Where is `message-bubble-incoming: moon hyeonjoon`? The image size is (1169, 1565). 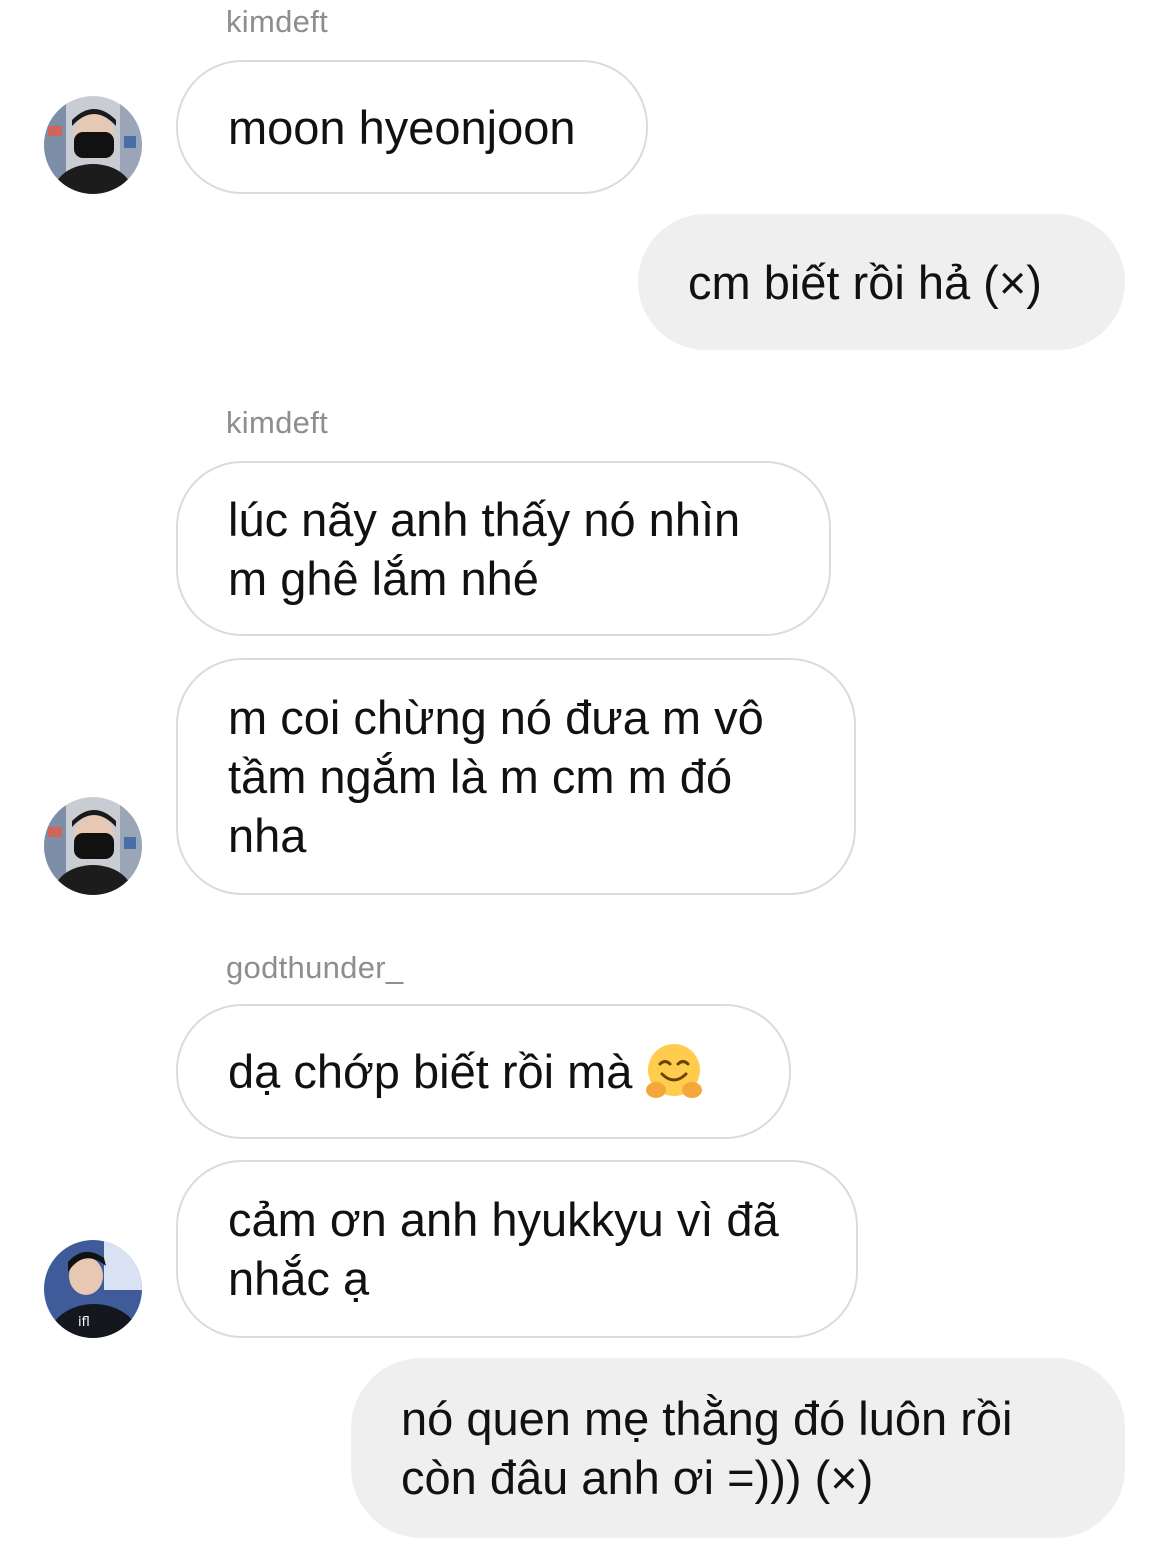 message-bubble-incoming: moon hyeonjoon is located at coordinates (412, 127).